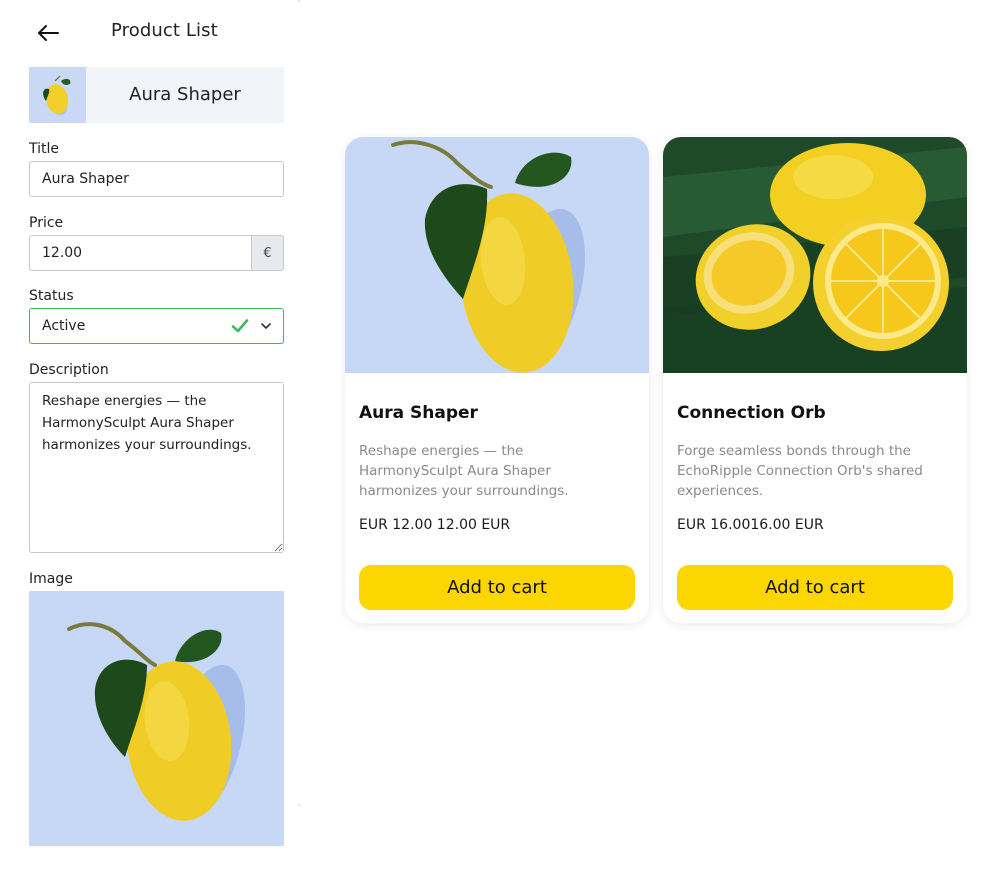 The image size is (1000, 873). I want to click on product-tile-name: Aura Shaper, so click(185, 94).